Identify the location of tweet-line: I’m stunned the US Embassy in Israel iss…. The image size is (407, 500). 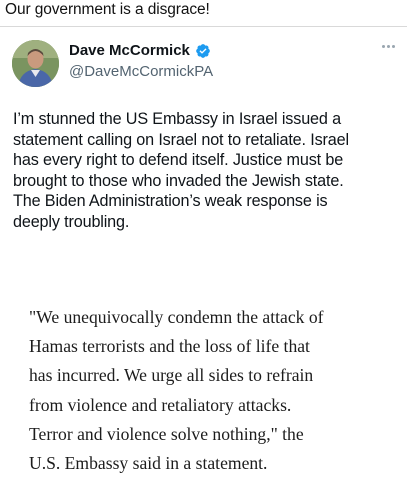
(177, 119).